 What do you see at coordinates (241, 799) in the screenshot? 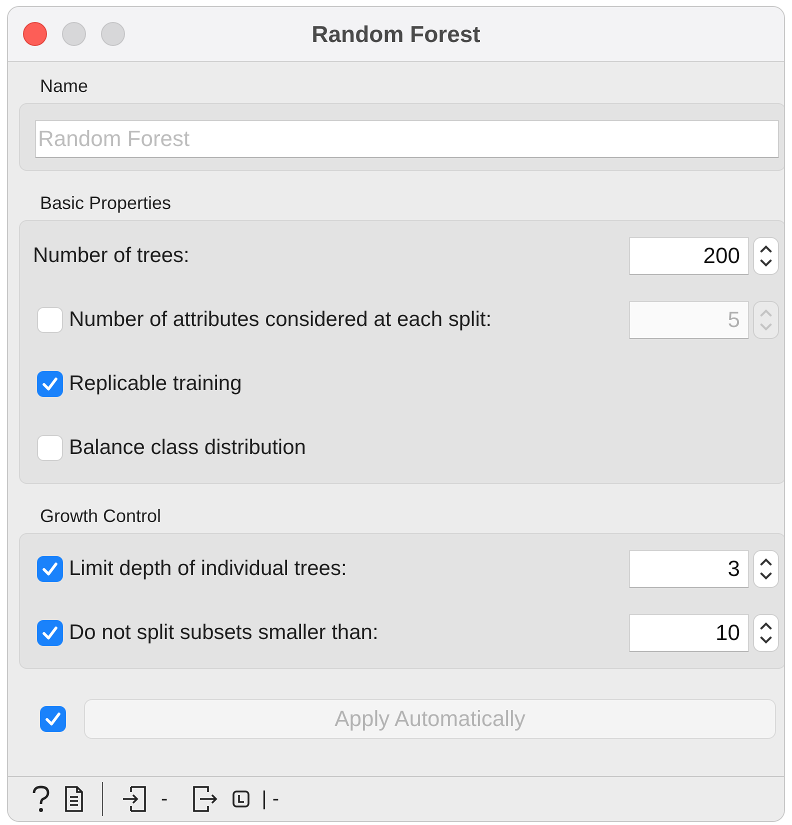
I see `square-icon` at bounding box center [241, 799].